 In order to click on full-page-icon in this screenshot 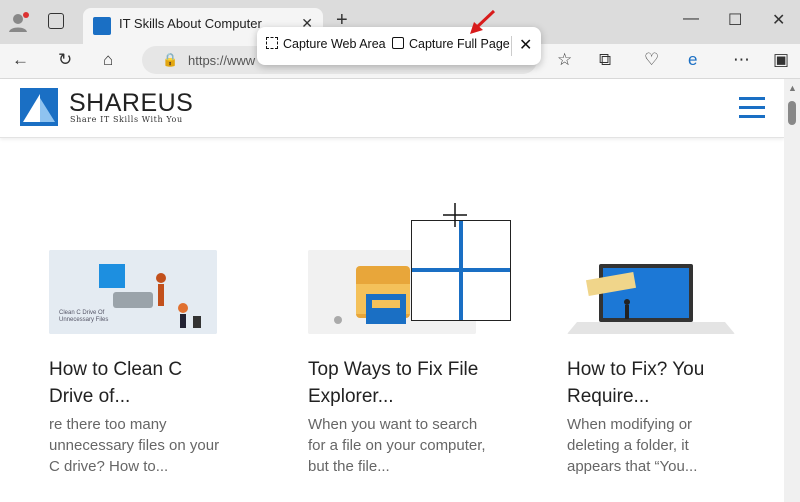, I will do `click(398, 43)`.